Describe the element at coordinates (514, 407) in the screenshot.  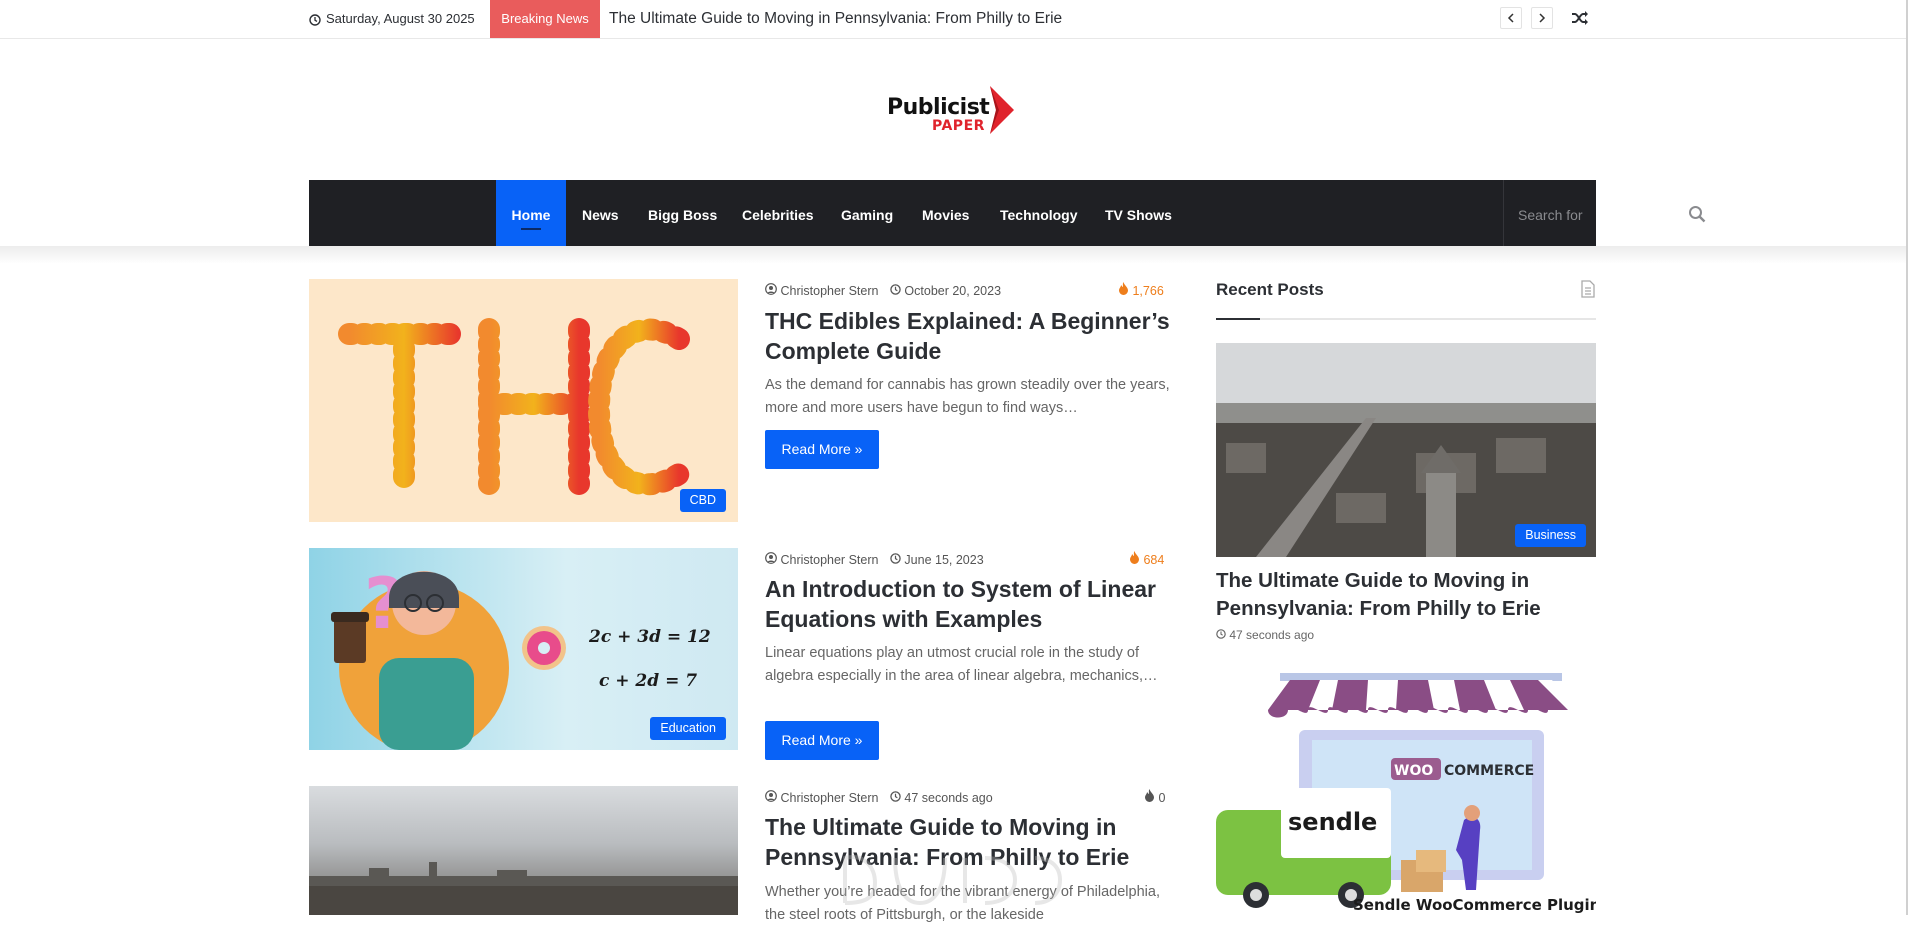
I see `thc-gummies-image` at that location.